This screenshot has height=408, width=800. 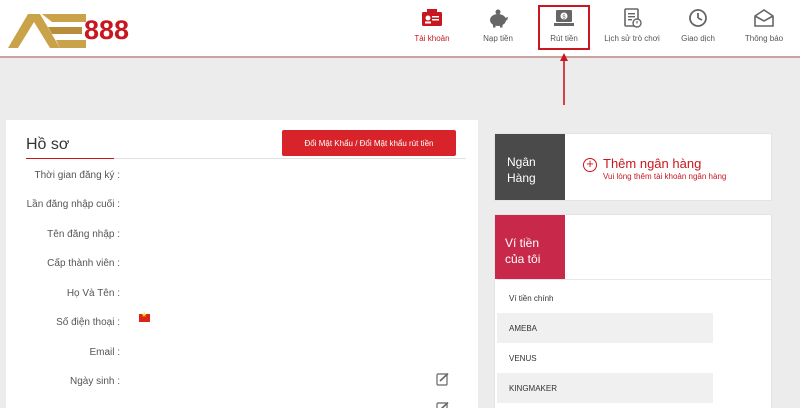 What do you see at coordinates (369, 143) in the screenshot?
I see `change-password-button: Đổi Mật Khẩu / Đổi Mật khẩu rút tiền` at bounding box center [369, 143].